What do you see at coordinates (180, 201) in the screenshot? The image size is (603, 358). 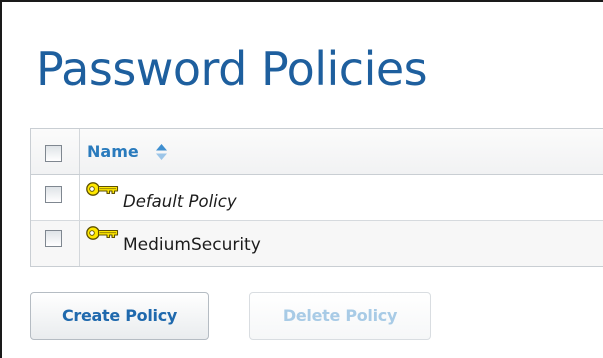 I see `policy-name: Default Policy` at bounding box center [180, 201].